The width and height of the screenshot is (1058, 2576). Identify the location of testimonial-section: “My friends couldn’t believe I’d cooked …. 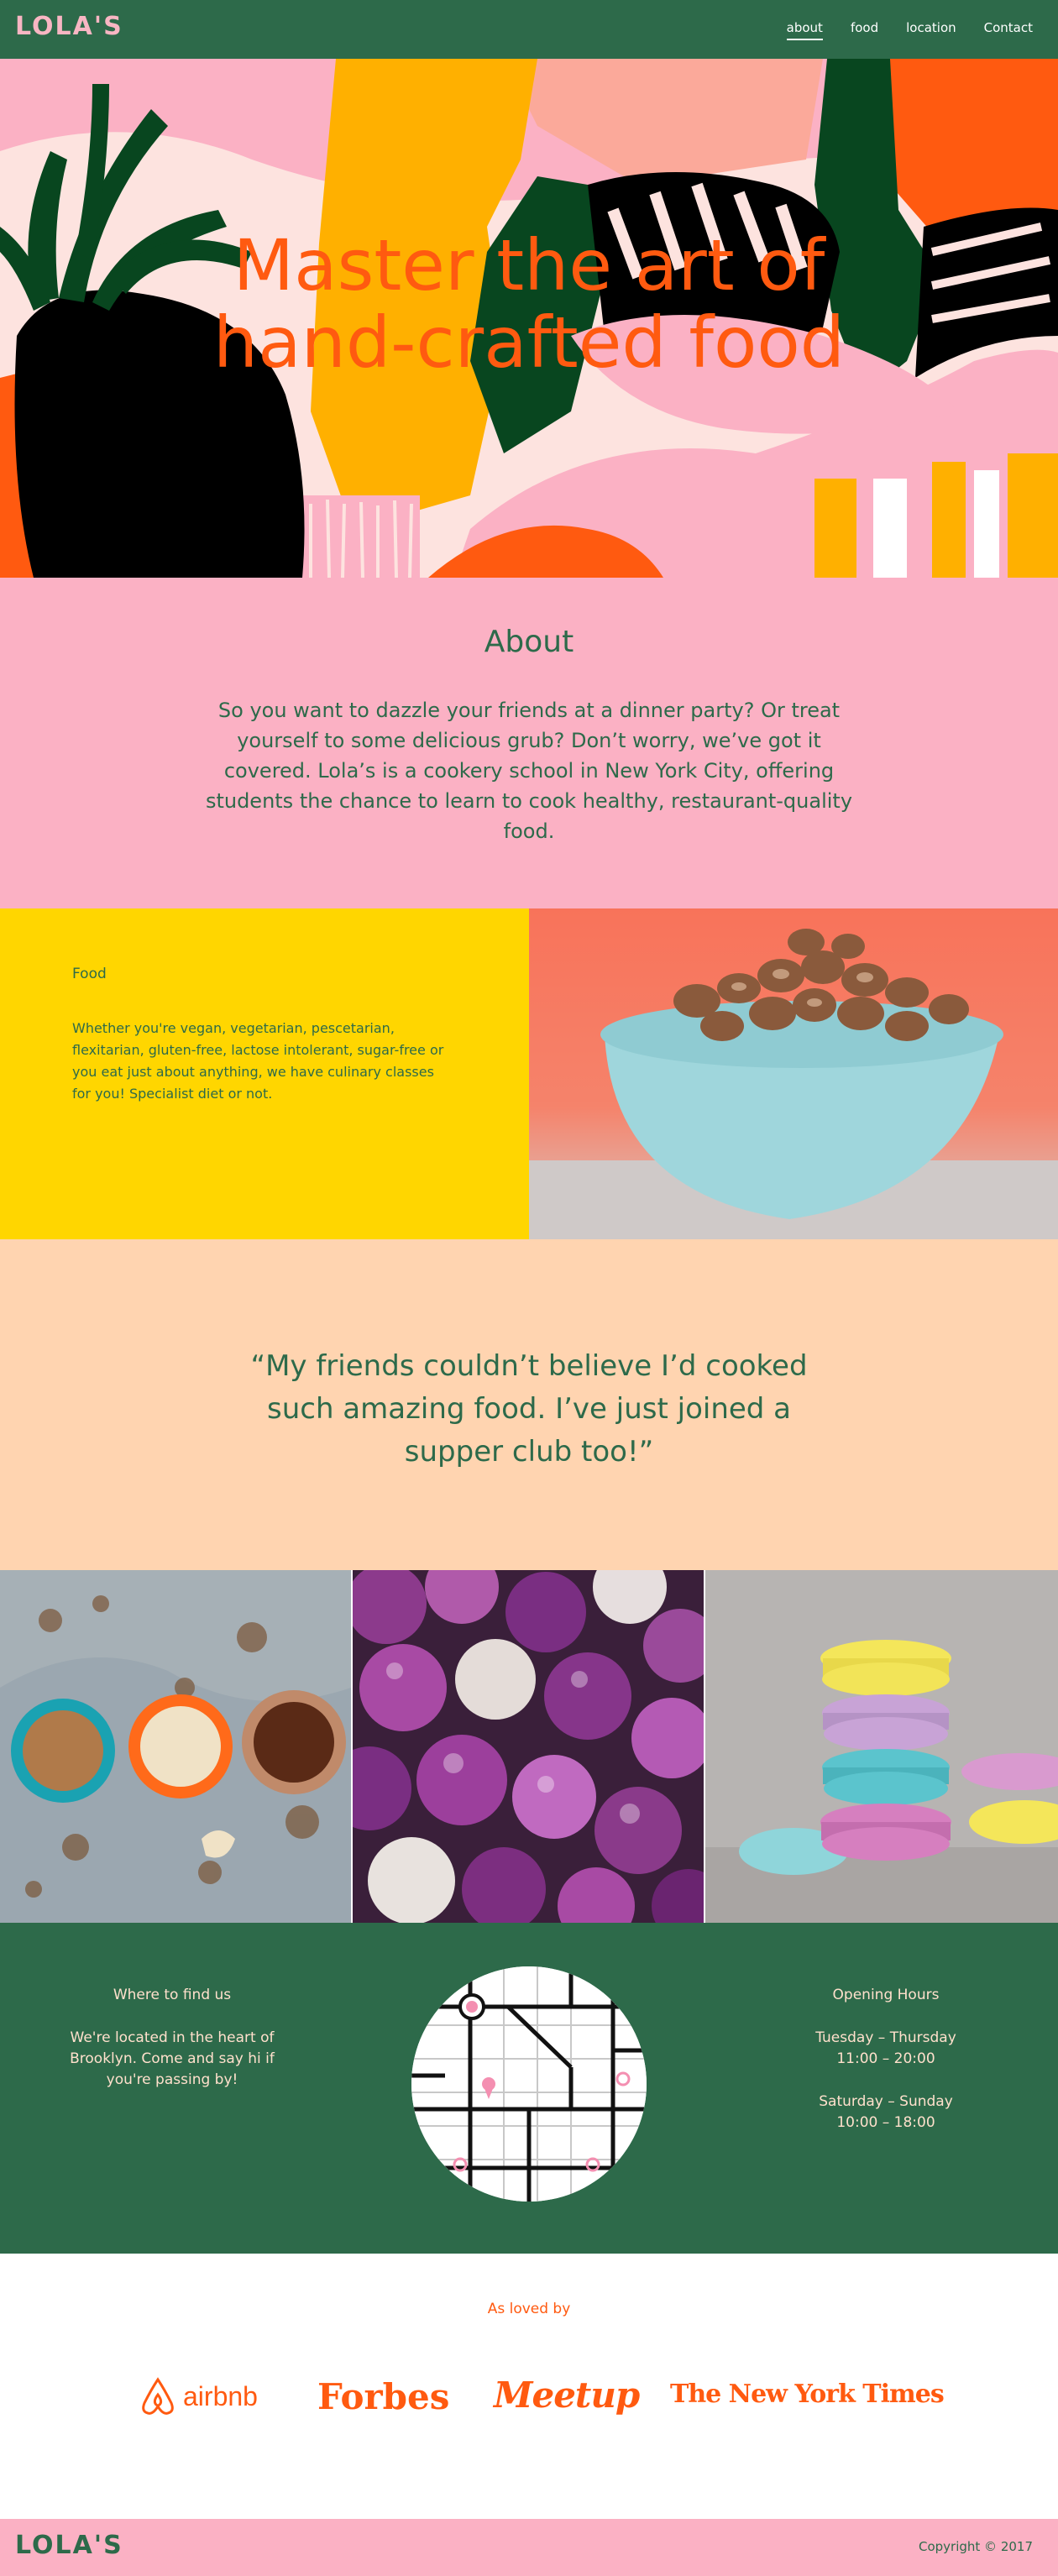
(529, 1405).